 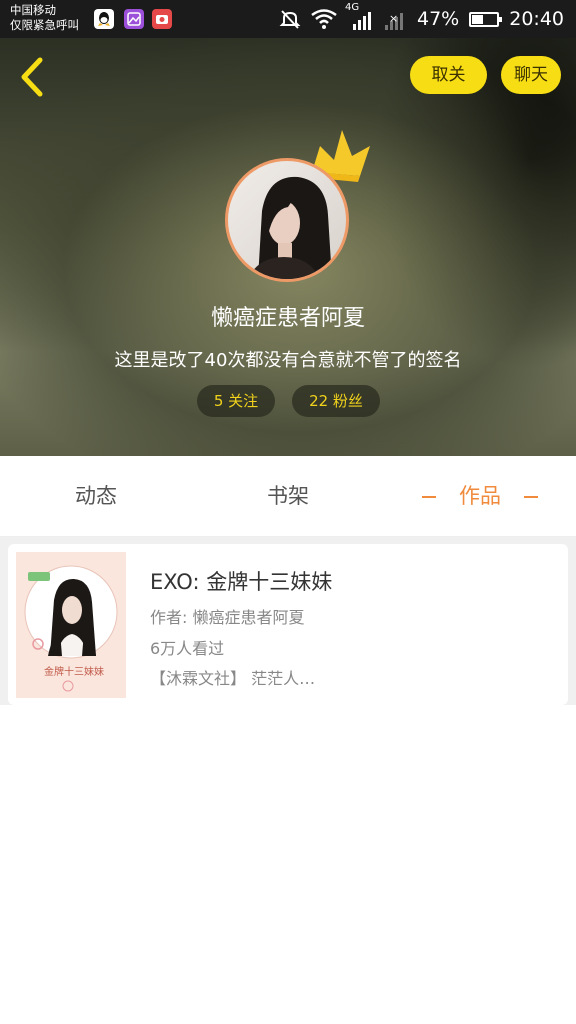 What do you see at coordinates (44, 25) in the screenshot?
I see `emergency-only-text: 仅限紧急呼叫` at bounding box center [44, 25].